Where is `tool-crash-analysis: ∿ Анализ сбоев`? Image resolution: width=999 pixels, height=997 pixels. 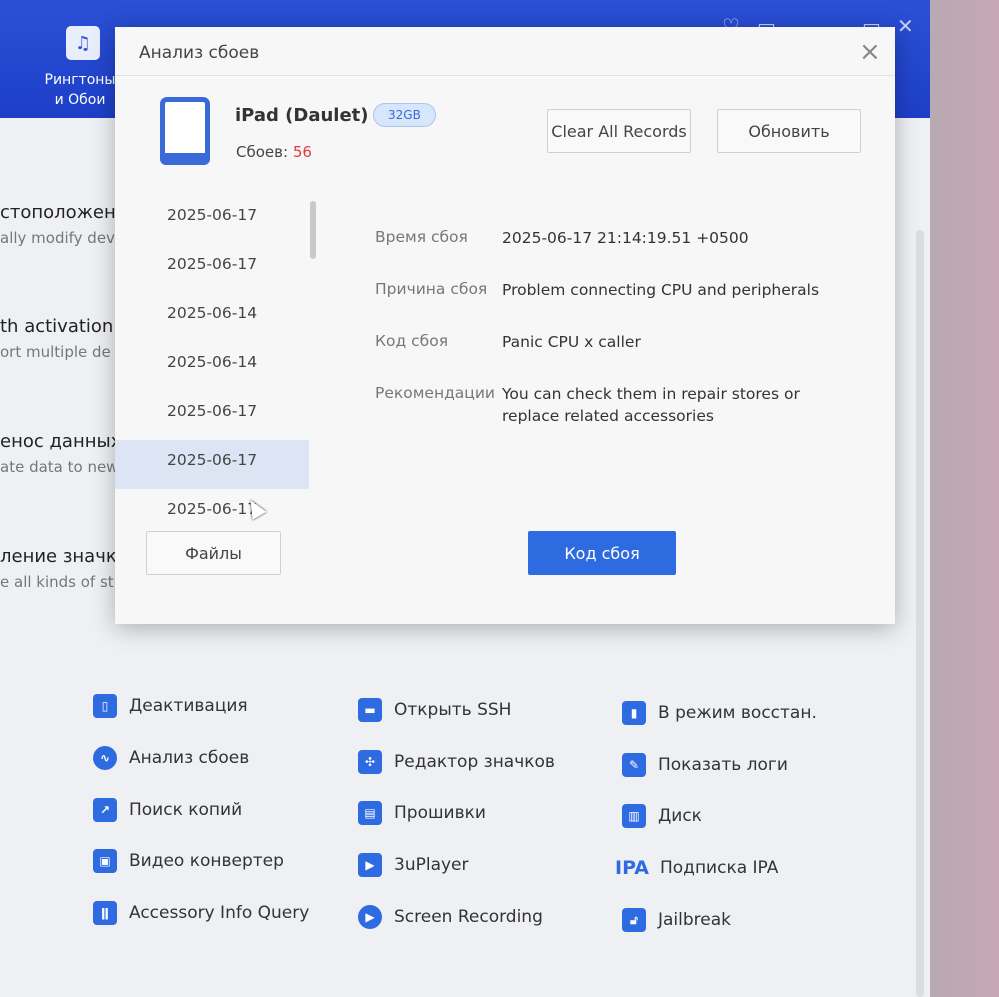
tool-crash-analysis: ∿ Анализ сбоев is located at coordinates (171, 758).